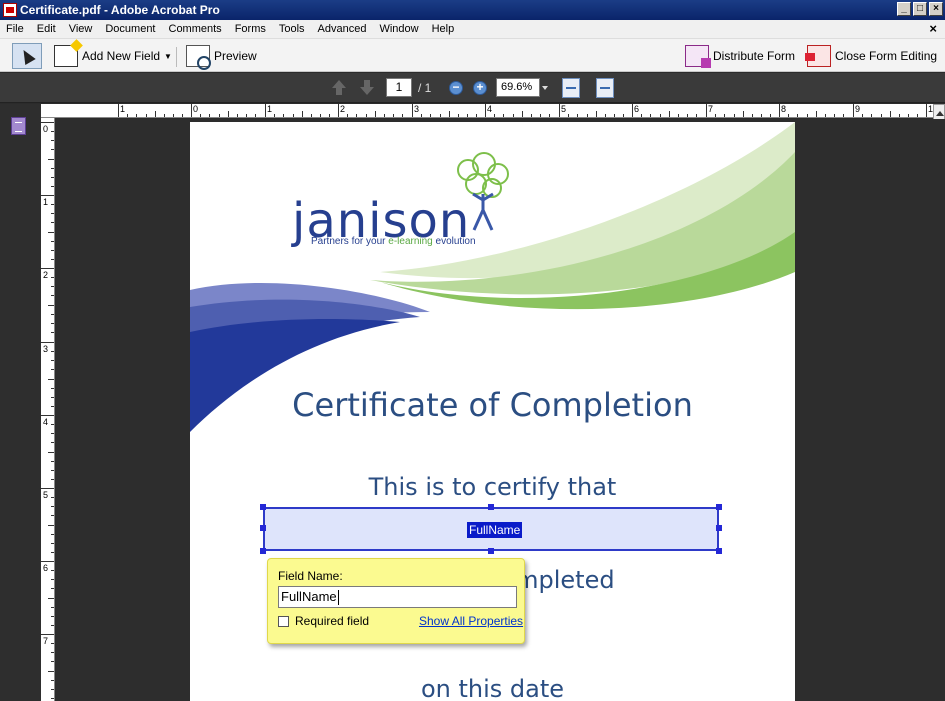 This screenshot has width=945, height=701. Describe the element at coordinates (48, 409) in the screenshot. I see `vertical-ruler: 0 1 2 3 4 5 6 7` at that location.